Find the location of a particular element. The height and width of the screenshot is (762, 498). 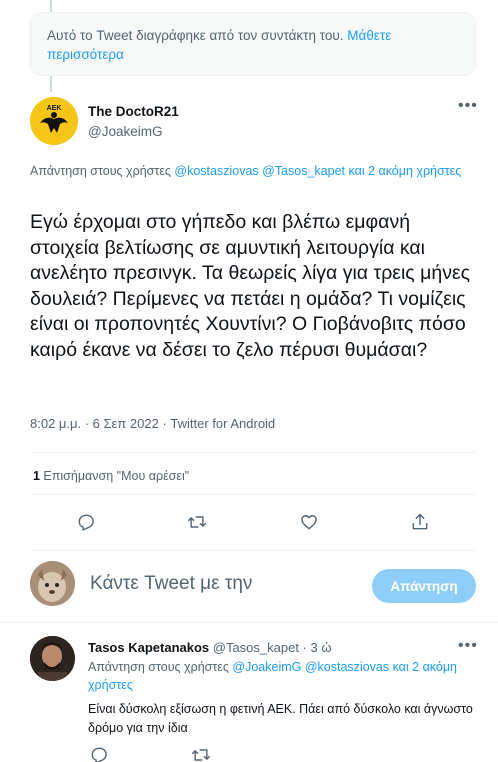

aek-logo-icon: ΑΕΚ is located at coordinates (54, 121).